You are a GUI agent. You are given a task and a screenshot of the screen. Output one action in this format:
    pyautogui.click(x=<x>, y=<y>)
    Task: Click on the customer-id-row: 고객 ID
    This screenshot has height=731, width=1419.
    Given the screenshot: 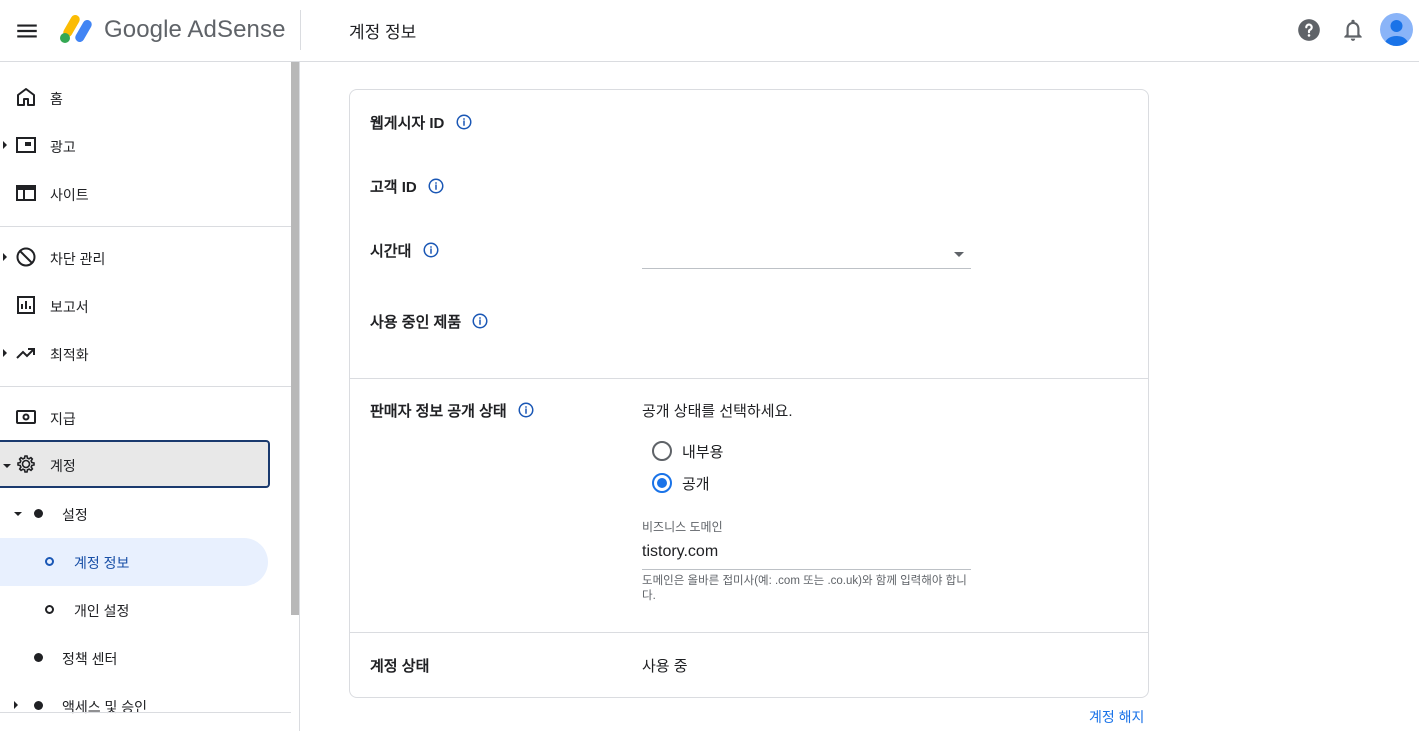 What is the action you would take?
    pyautogui.click(x=407, y=186)
    